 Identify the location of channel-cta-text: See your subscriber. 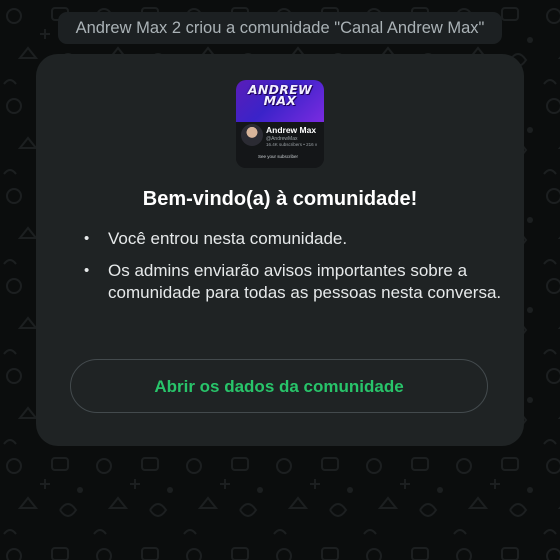
(278, 156).